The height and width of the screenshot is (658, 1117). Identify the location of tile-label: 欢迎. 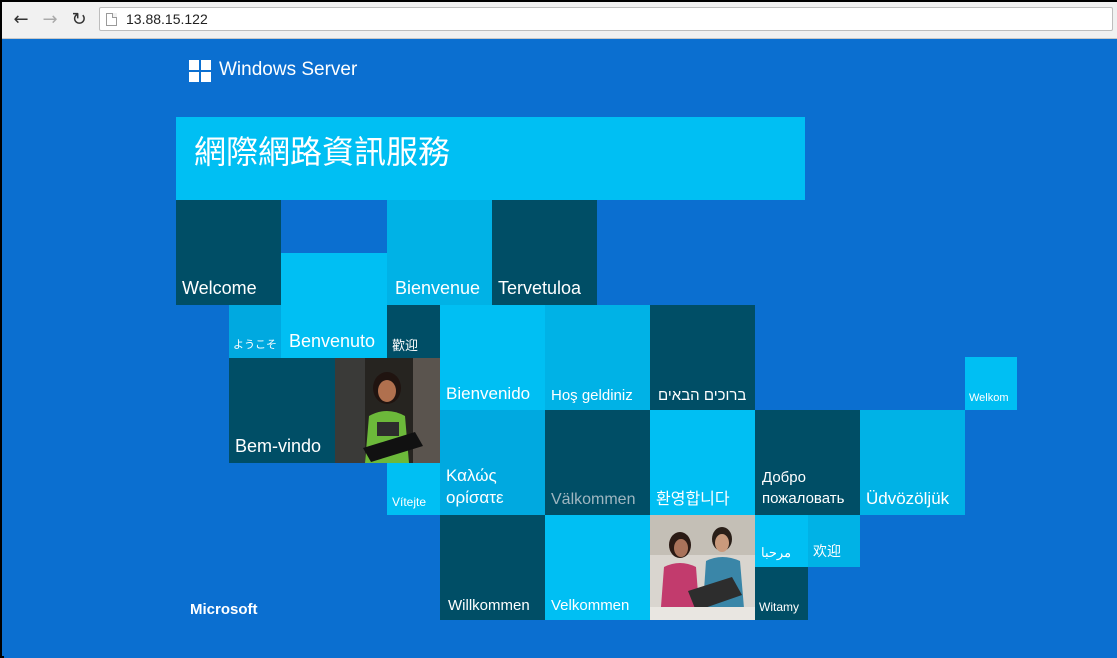
(827, 551).